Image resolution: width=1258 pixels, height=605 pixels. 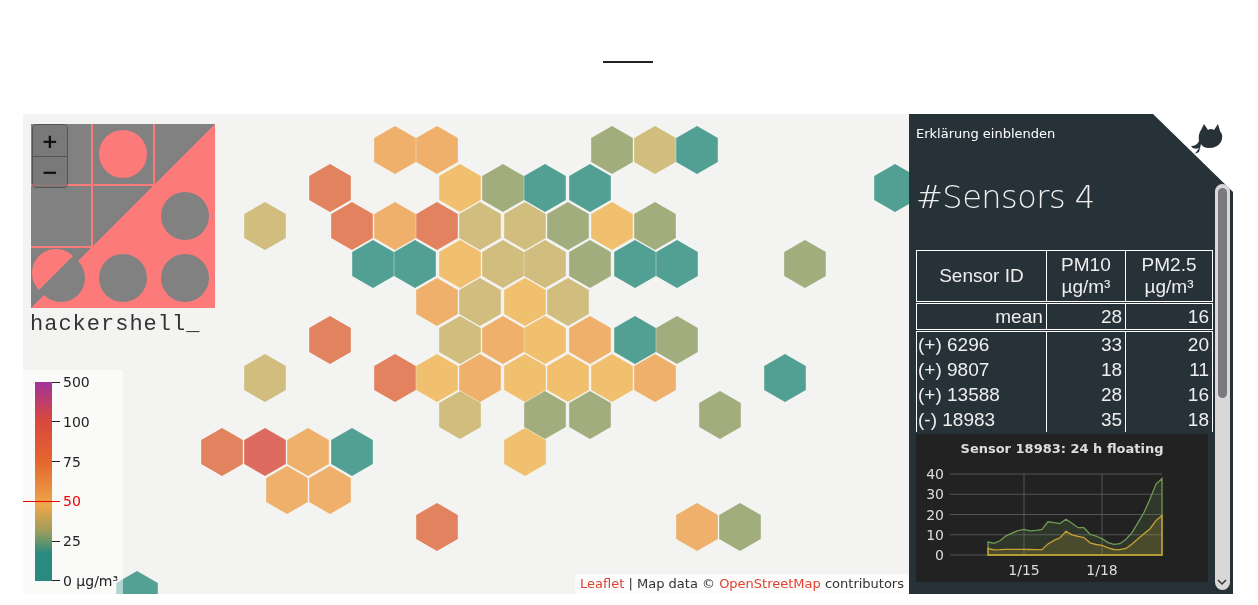 I want to click on attribution-link: OpenStreetMap, so click(x=770, y=583).